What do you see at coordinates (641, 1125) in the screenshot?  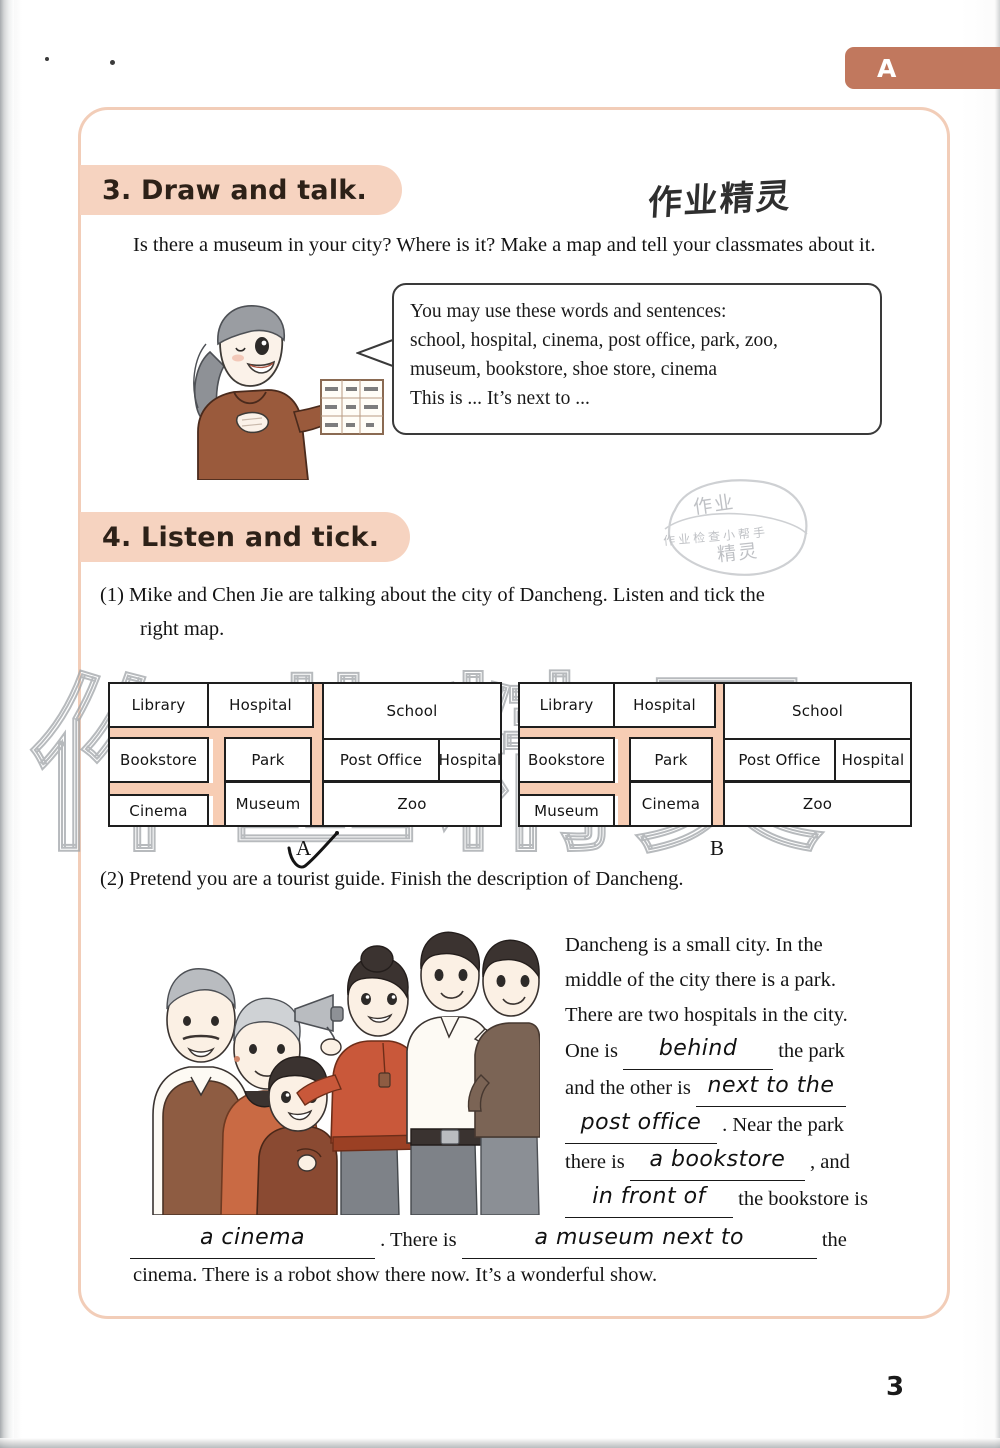 I see `answer-blank-3: post office` at bounding box center [641, 1125].